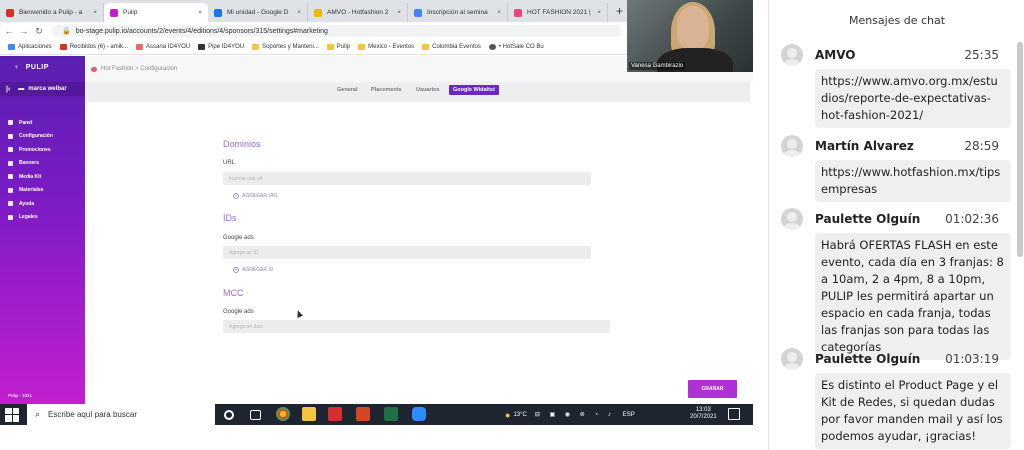  I want to click on lock-icon: 🔒, so click(66, 31).